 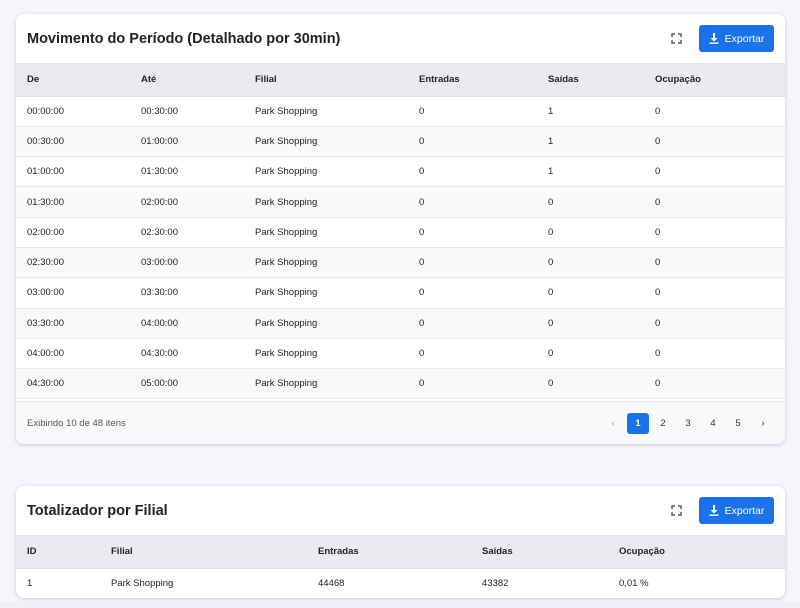 What do you see at coordinates (76, 423) in the screenshot?
I see `items-count: Exibindo 10 de 48 itens` at bounding box center [76, 423].